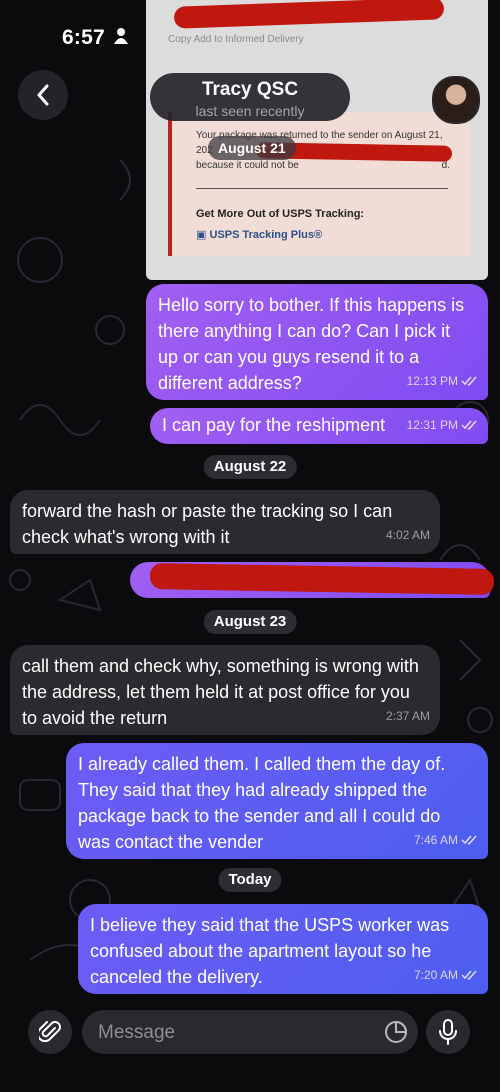 This screenshot has height=1092, width=500. What do you see at coordinates (250, 880) in the screenshot?
I see `date-separator: Today` at bounding box center [250, 880].